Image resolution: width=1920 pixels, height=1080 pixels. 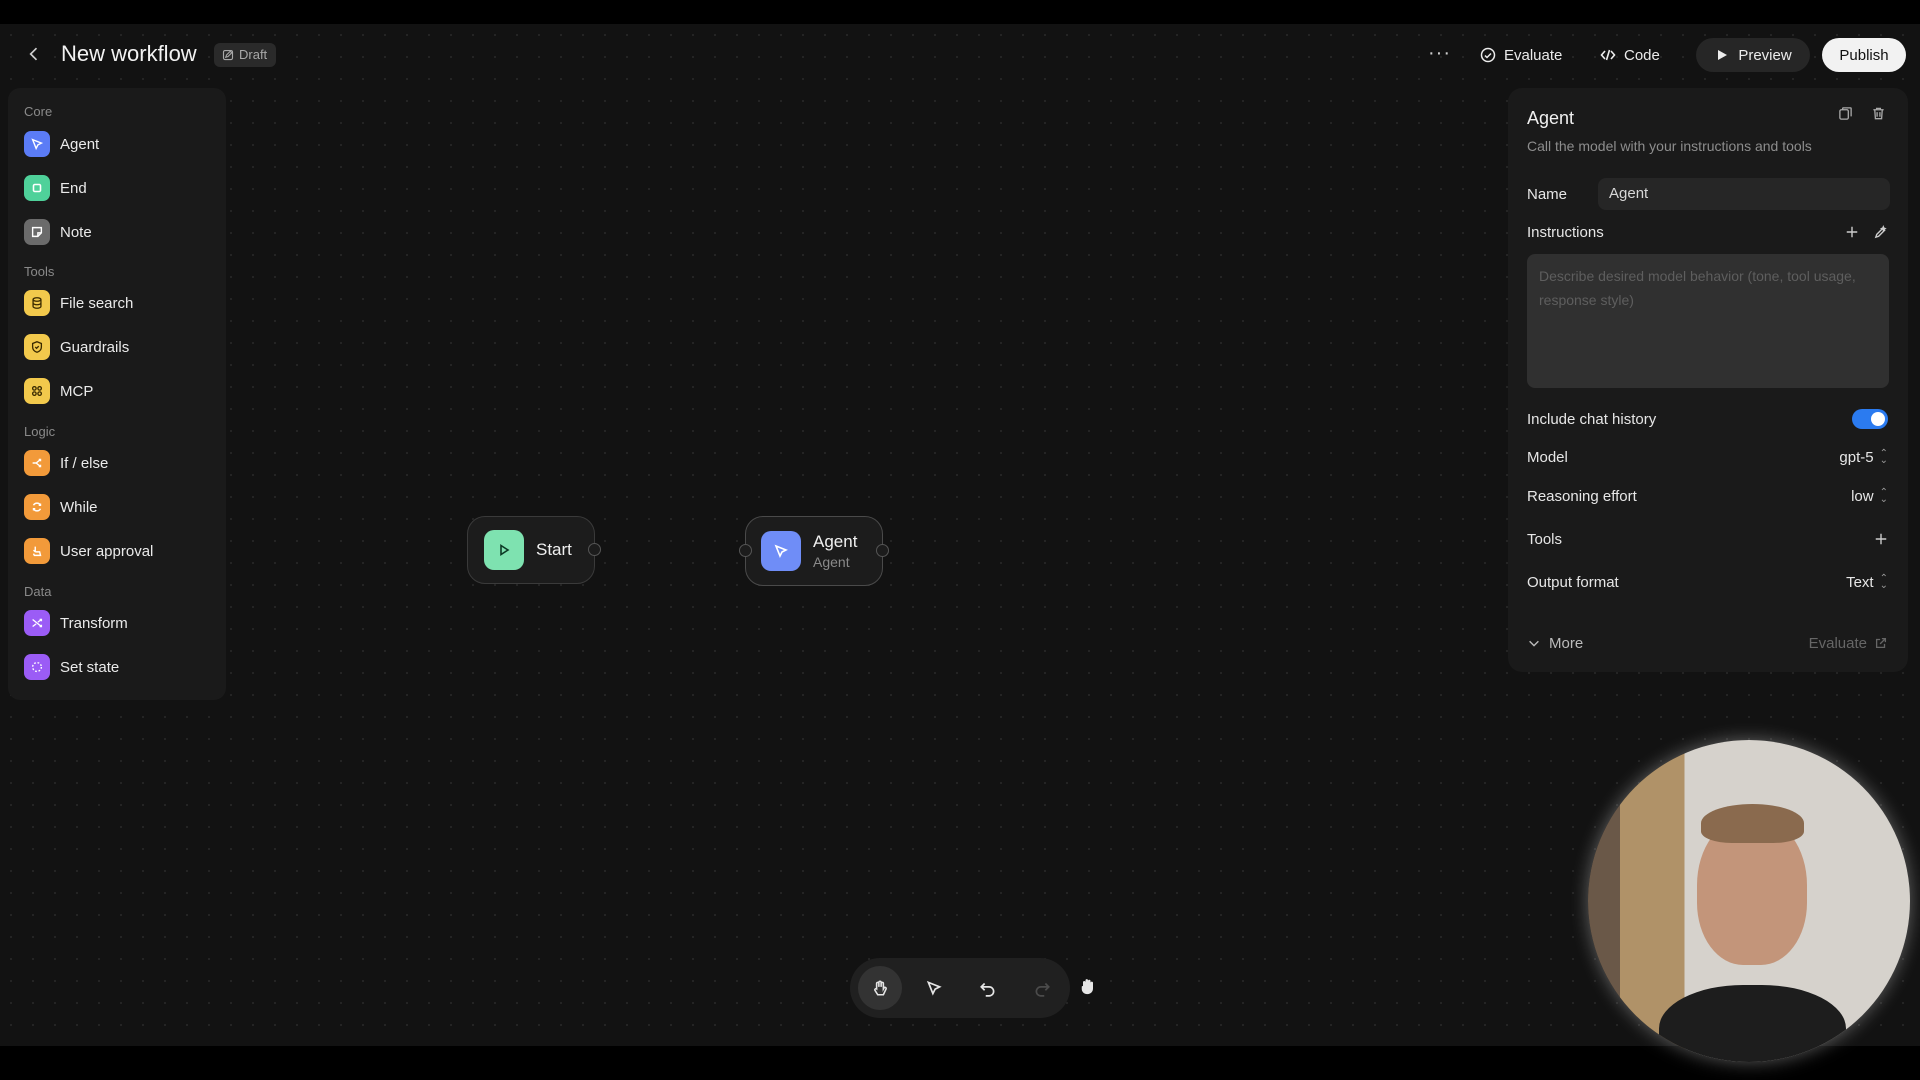 What do you see at coordinates (37, 507) in the screenshot?
I see `loop-icon` at bounding box center [37, 507].